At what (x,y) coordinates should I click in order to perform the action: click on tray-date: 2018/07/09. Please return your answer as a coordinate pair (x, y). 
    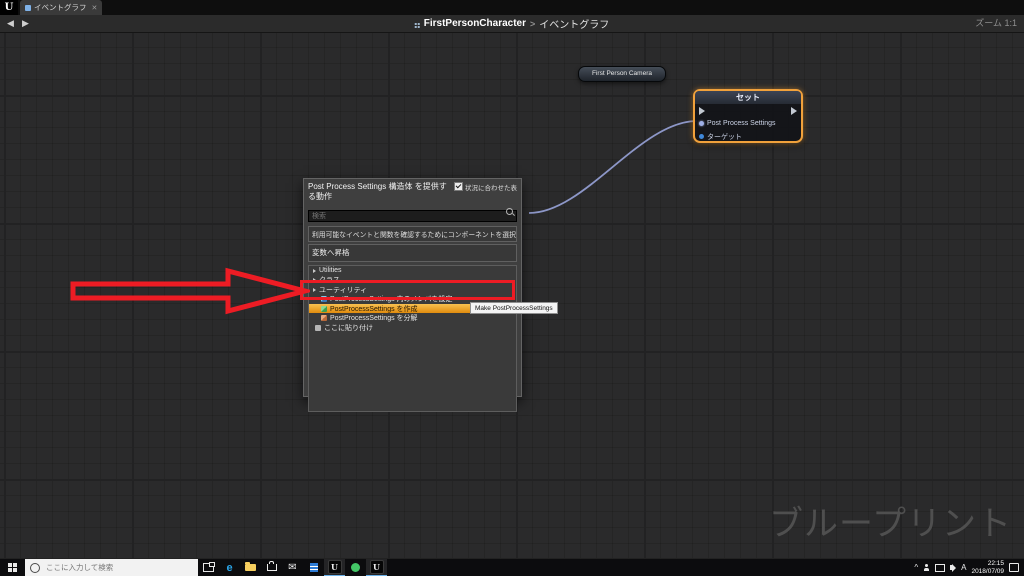
    Looking at the image, I should click on (987, 571).